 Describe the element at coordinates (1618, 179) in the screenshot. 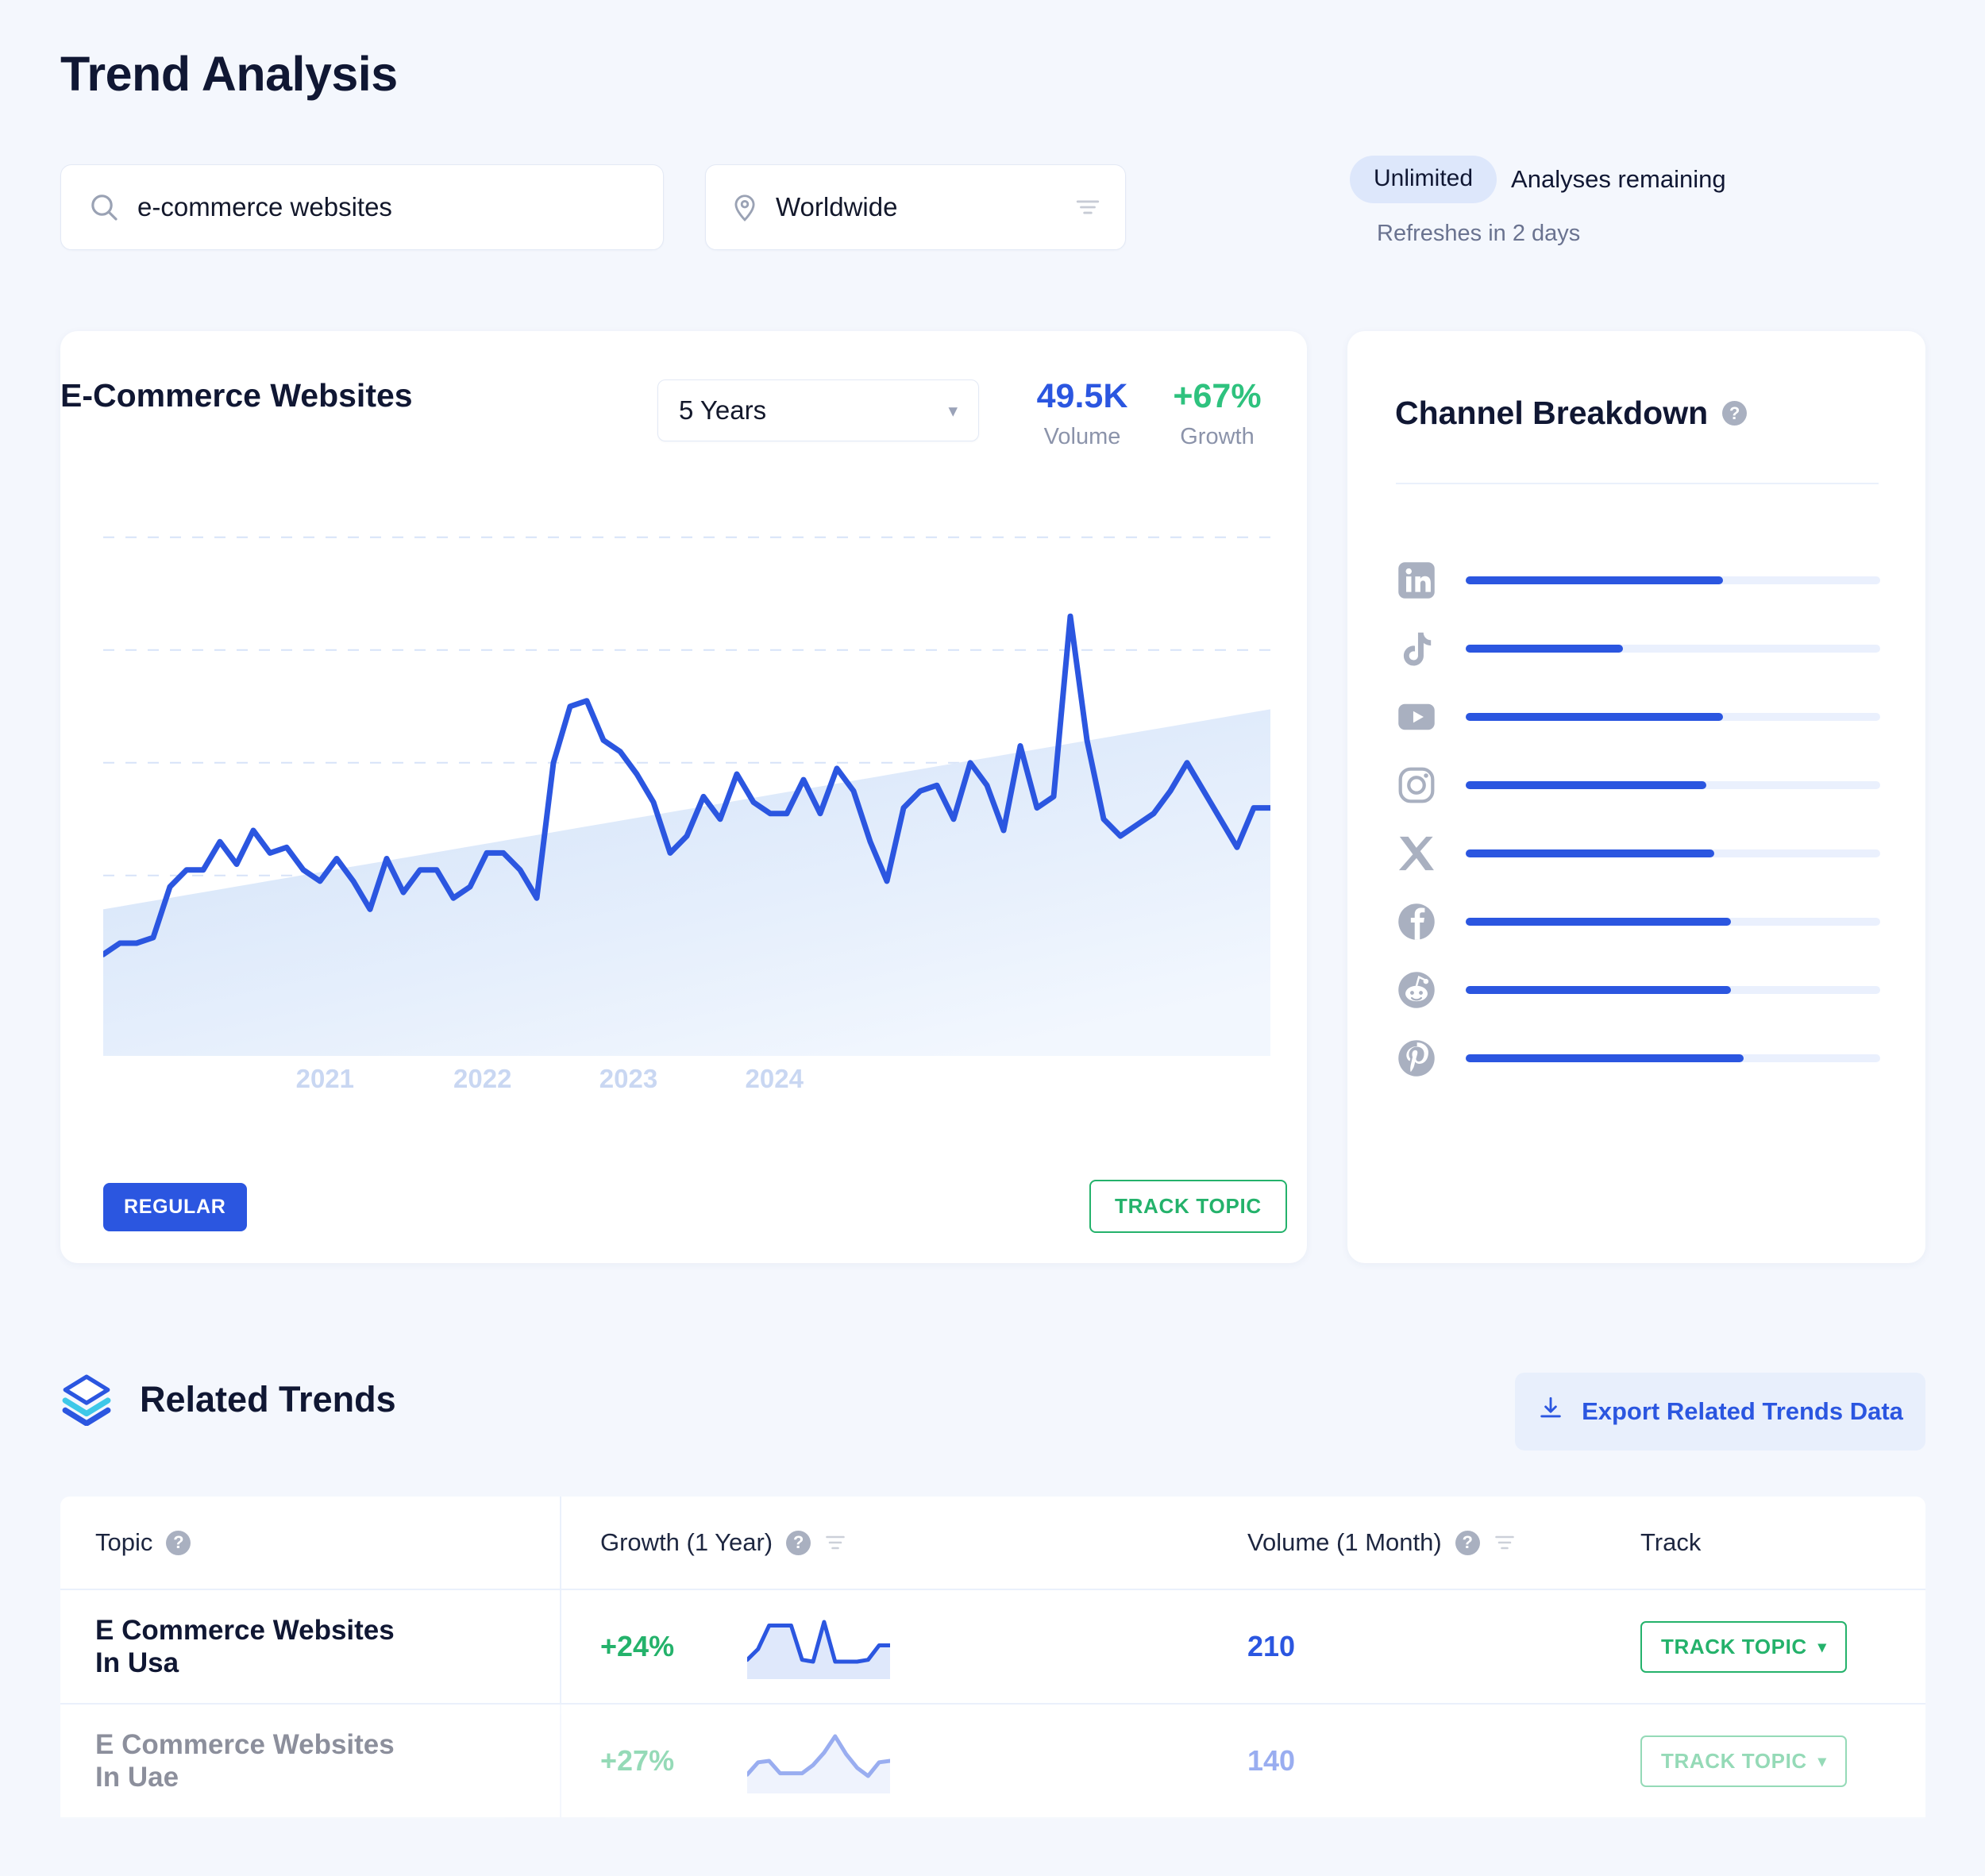

I see `quota-label: Analyses remaining` at that location.